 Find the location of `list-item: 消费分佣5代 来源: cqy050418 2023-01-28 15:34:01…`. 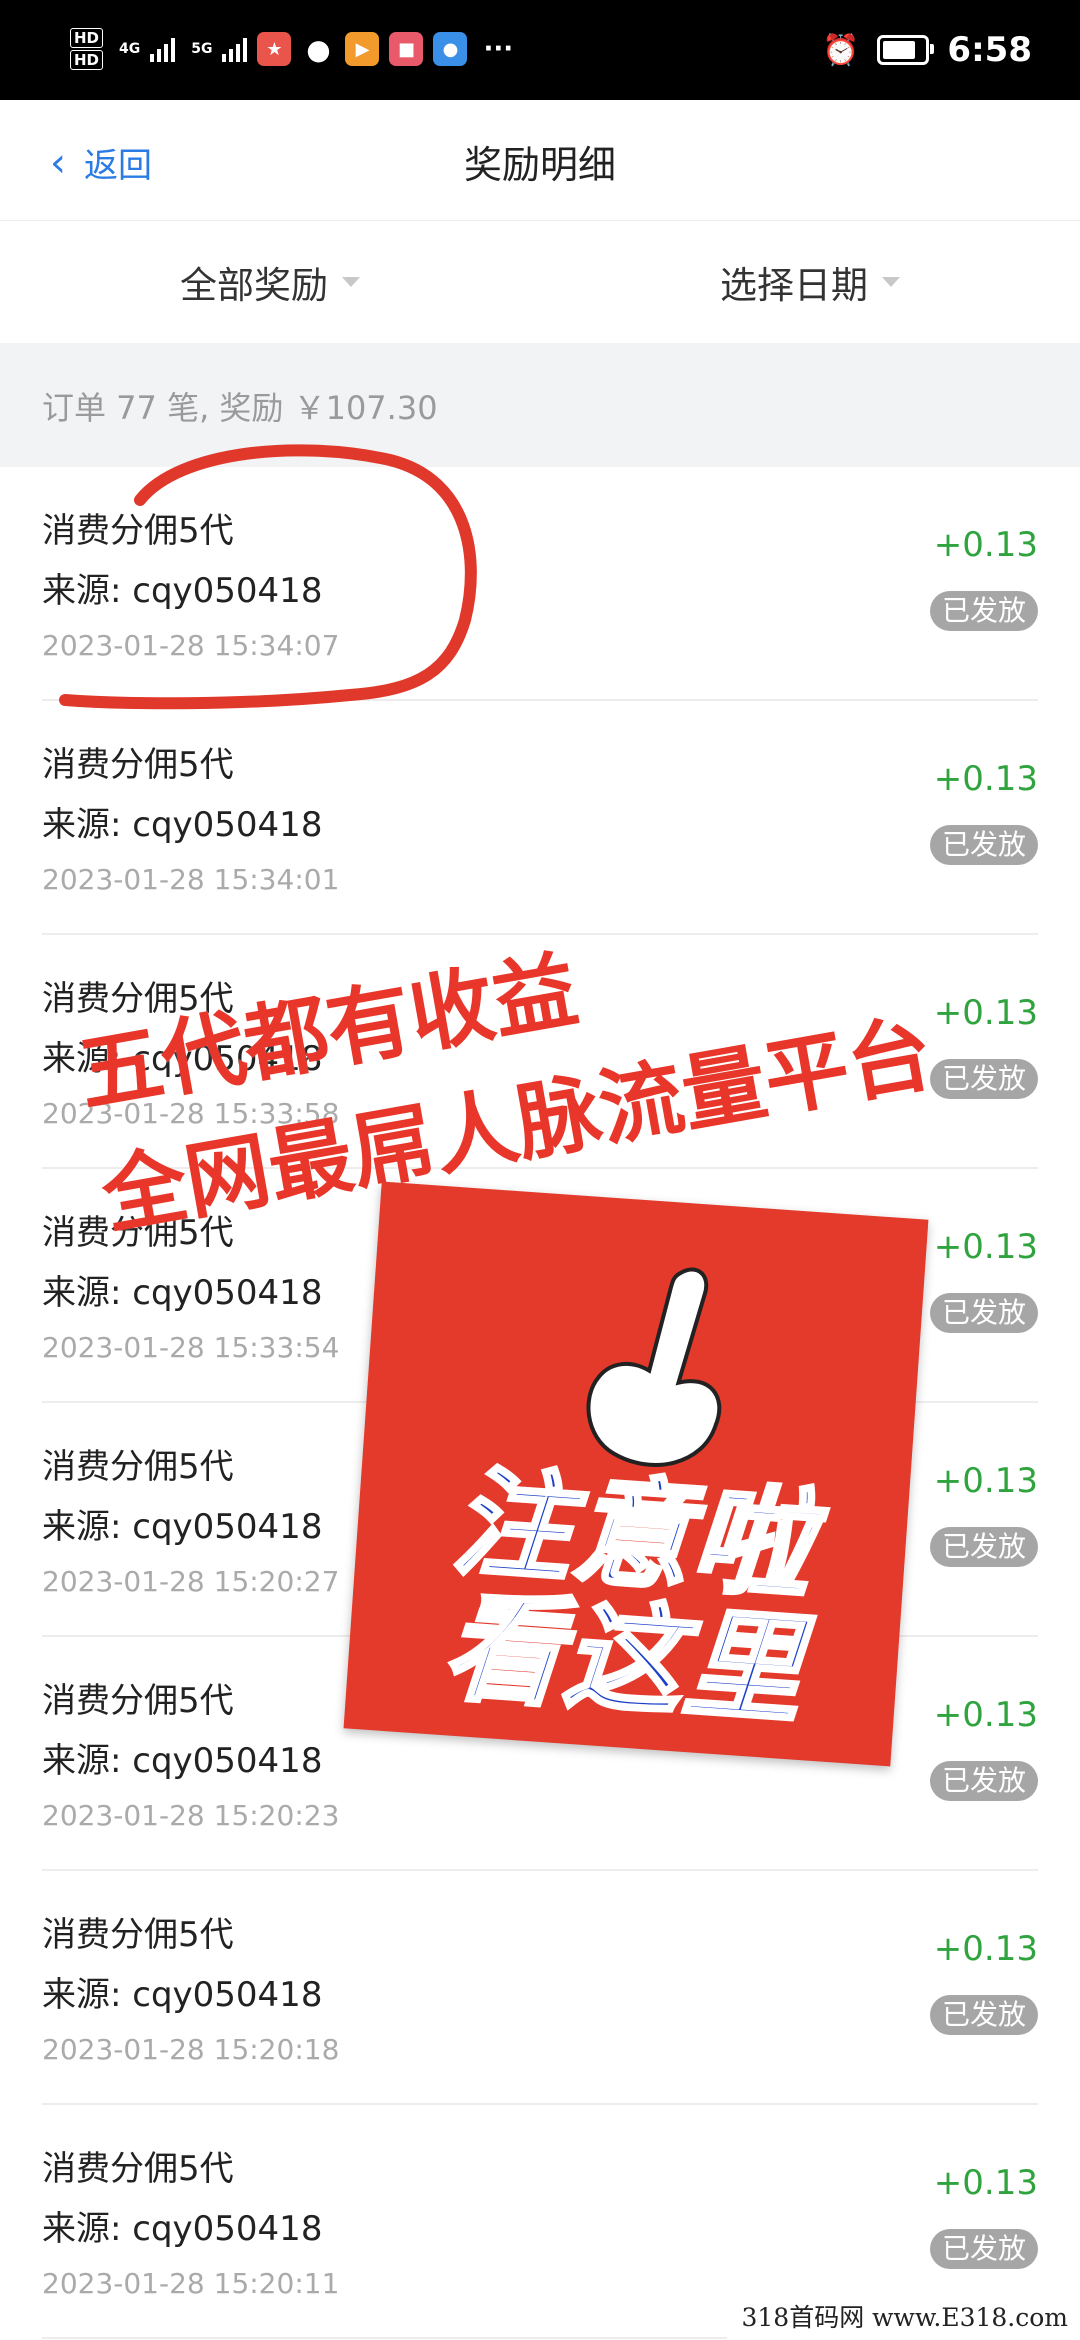

list-item: 消费分佣5代 来源: cqy050418 2023-01-28 15:34:01… is located at coordinates (540, 818).